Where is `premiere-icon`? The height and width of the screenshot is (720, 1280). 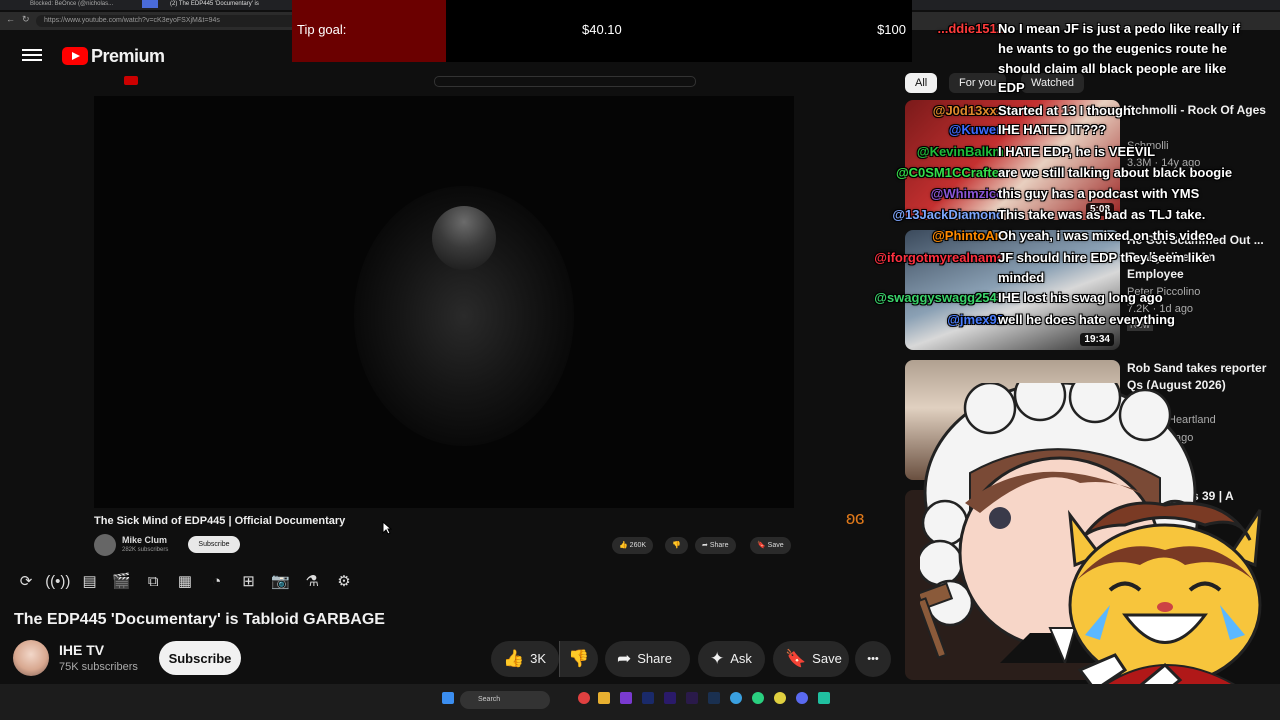 premiere-icon is located at coordinates (670, 698).